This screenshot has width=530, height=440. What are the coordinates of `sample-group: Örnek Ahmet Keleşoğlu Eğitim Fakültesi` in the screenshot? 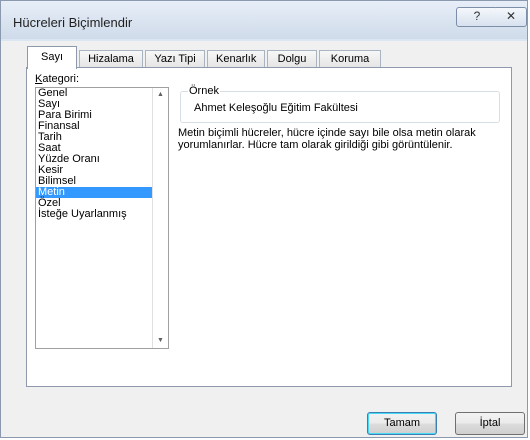 It's located at (340, 104).